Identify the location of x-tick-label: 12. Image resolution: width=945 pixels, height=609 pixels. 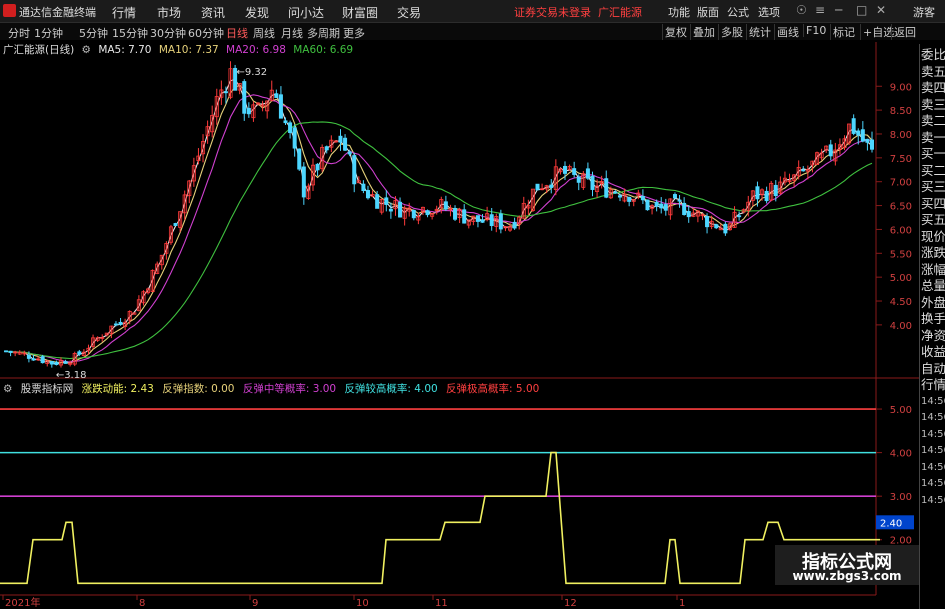
(570, 603).